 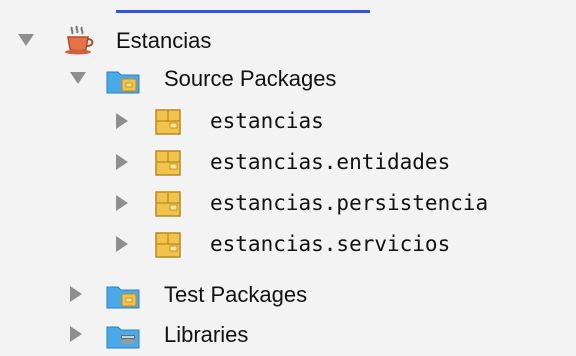 I want to click on tree-node-label: estancias, so click(x=267, y=121).